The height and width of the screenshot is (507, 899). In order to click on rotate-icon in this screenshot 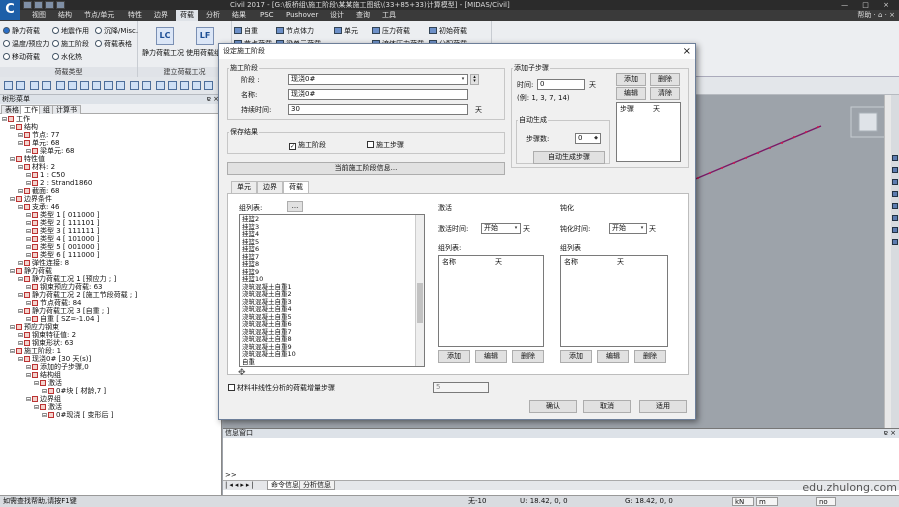, I will do `click(895, 206)`.